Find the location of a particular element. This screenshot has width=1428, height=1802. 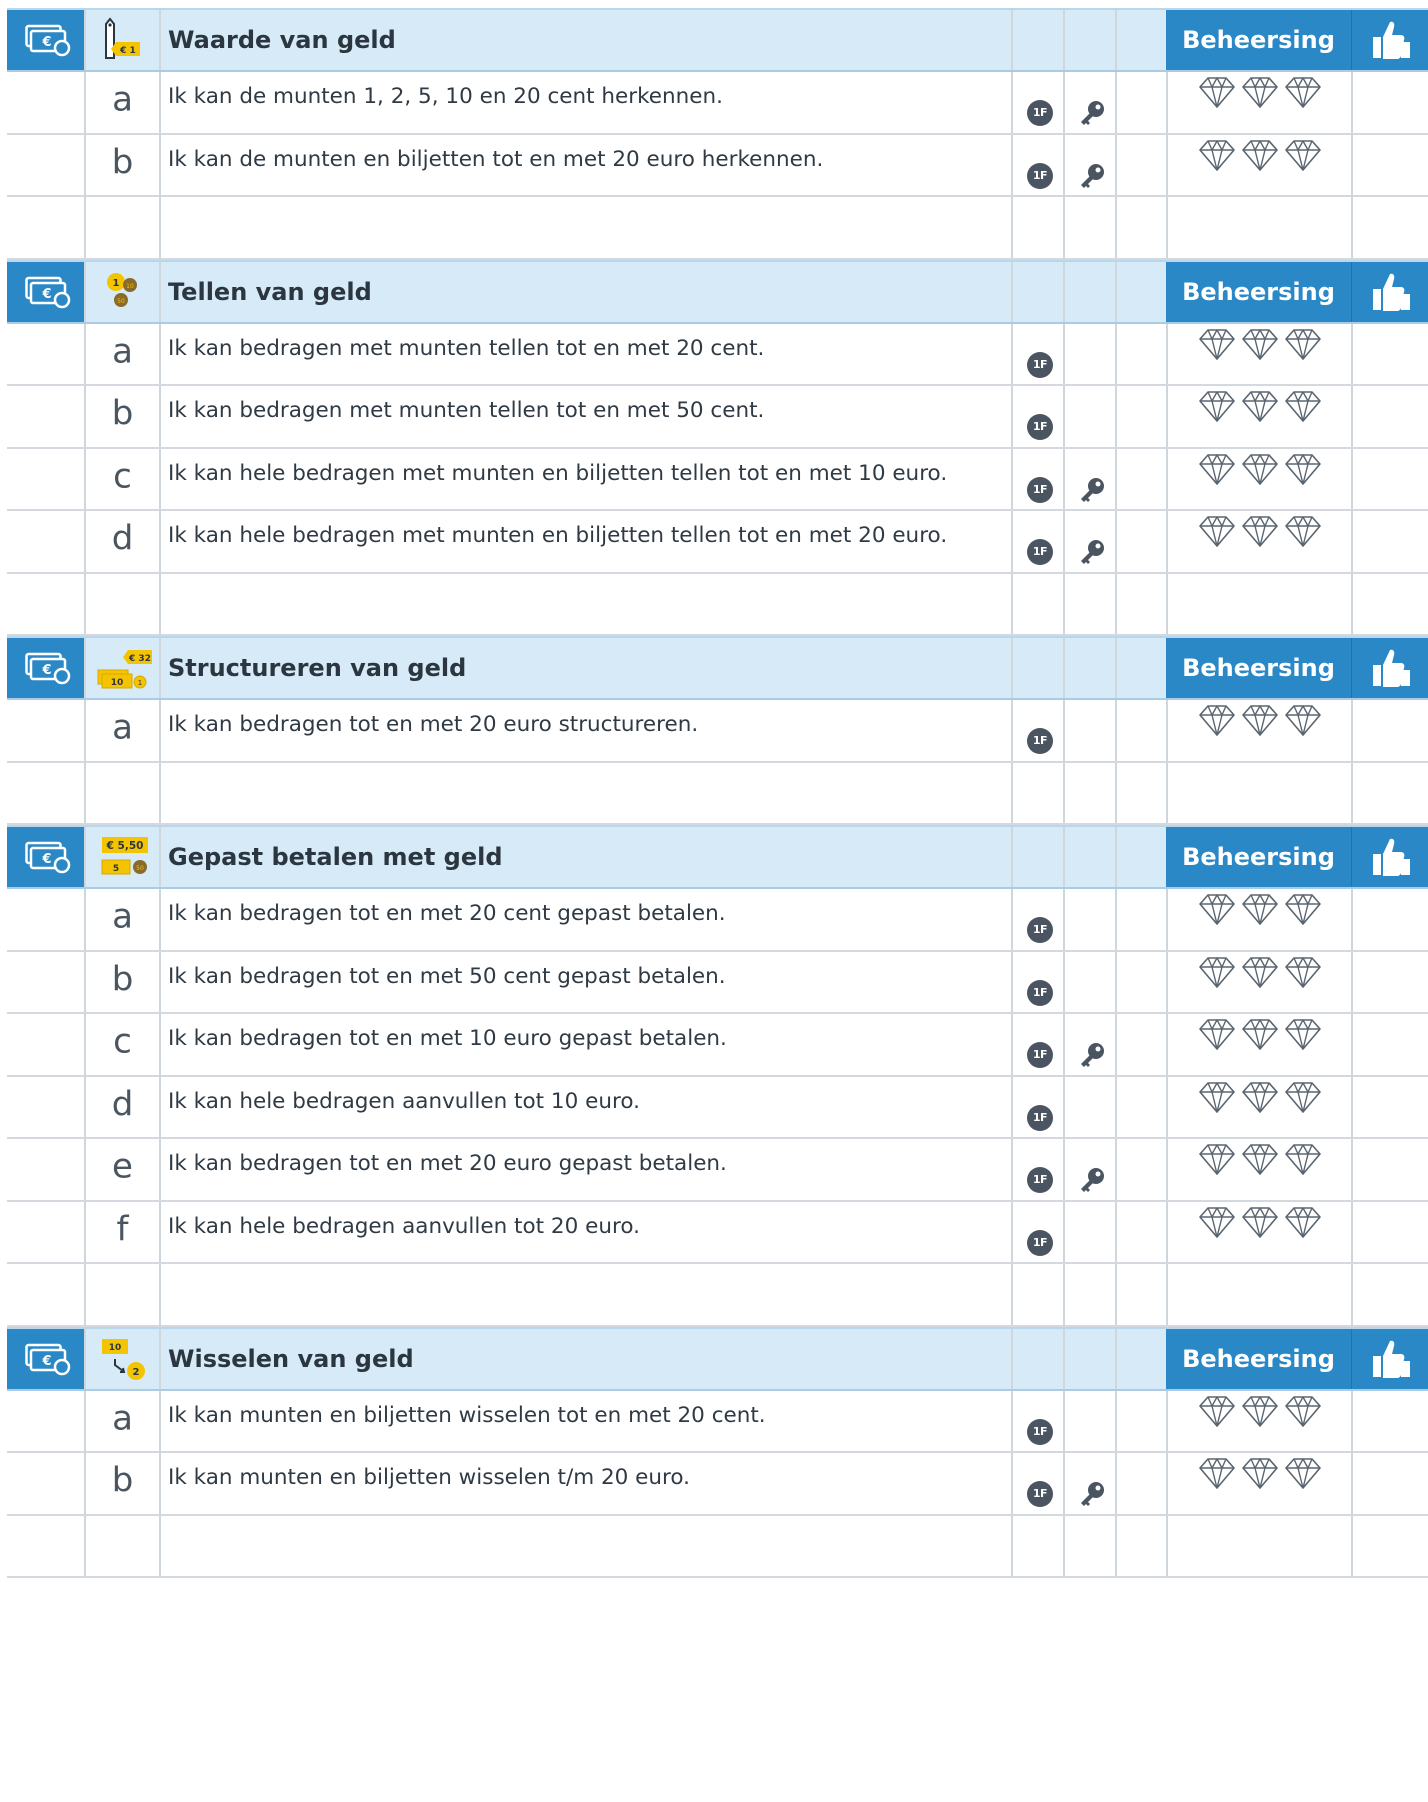

header-cell-text: Waarde van geld is located at coordinates (585, 40).